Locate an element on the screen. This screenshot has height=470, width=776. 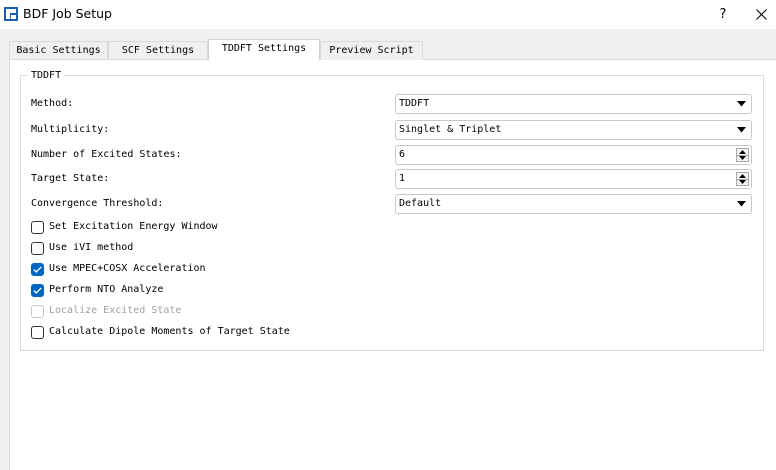
multiplicity-combobox: Singlet & Triplet is located at coordinates (573, 130).